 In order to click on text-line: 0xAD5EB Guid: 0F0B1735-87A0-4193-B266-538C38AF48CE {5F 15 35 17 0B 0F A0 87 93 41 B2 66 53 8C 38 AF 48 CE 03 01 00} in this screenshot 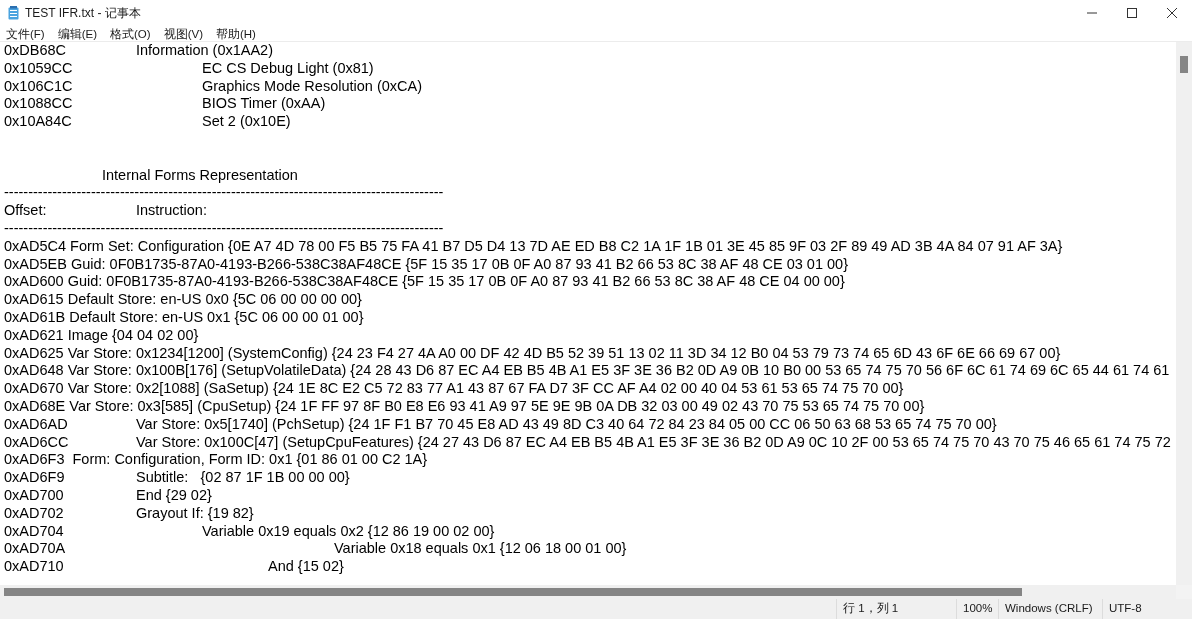, I will do `click(426, 264)`.